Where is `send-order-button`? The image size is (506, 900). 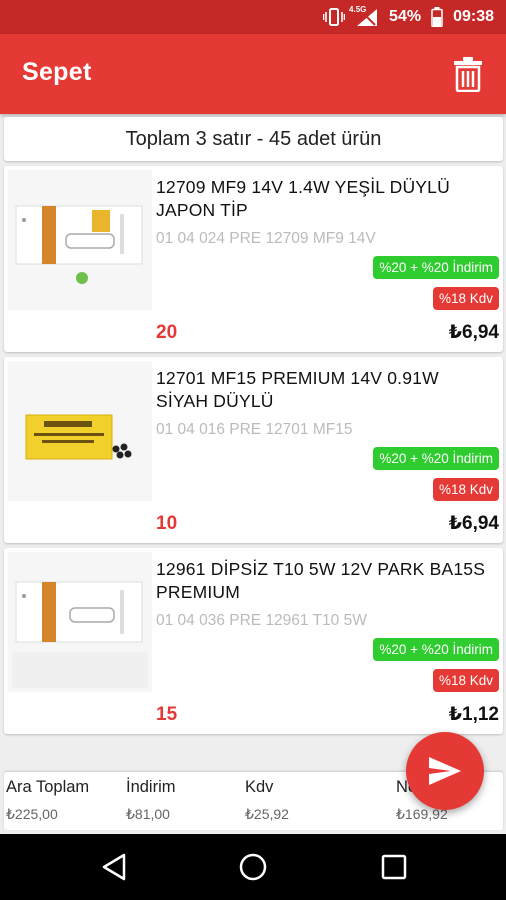
send-order-button is located at coordinates (445, 771).